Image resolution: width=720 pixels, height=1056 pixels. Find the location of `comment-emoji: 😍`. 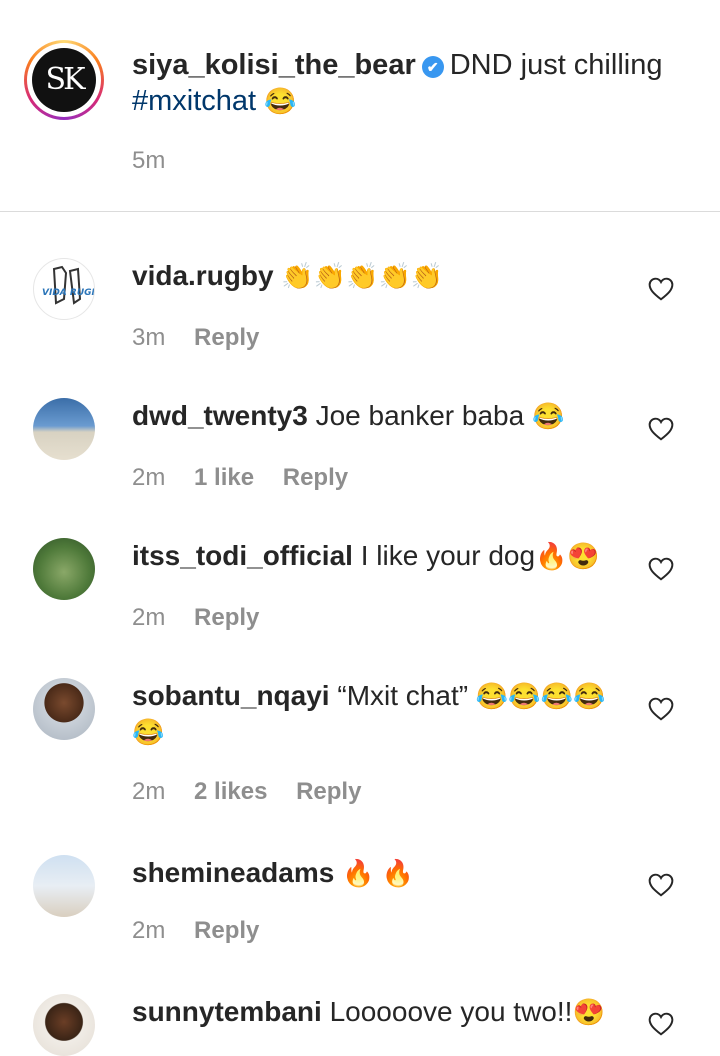

comment-emoji: 😍 is located at coordinates (588, 1012).